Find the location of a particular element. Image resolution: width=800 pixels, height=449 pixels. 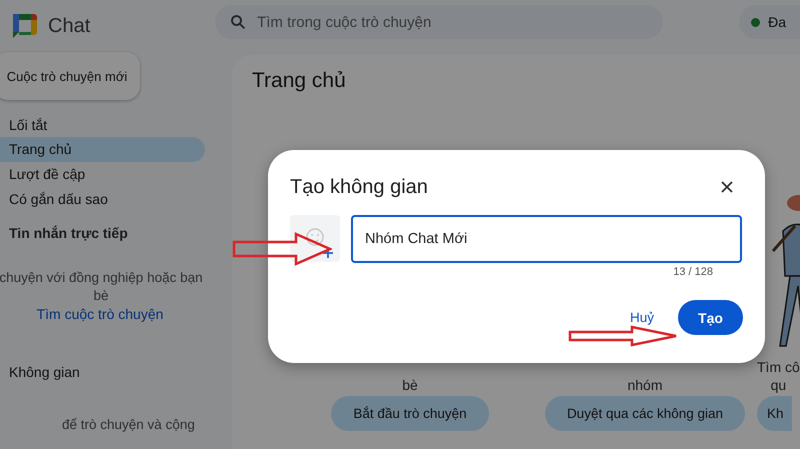

app-name: Chat is located at coordinates (69, 26).